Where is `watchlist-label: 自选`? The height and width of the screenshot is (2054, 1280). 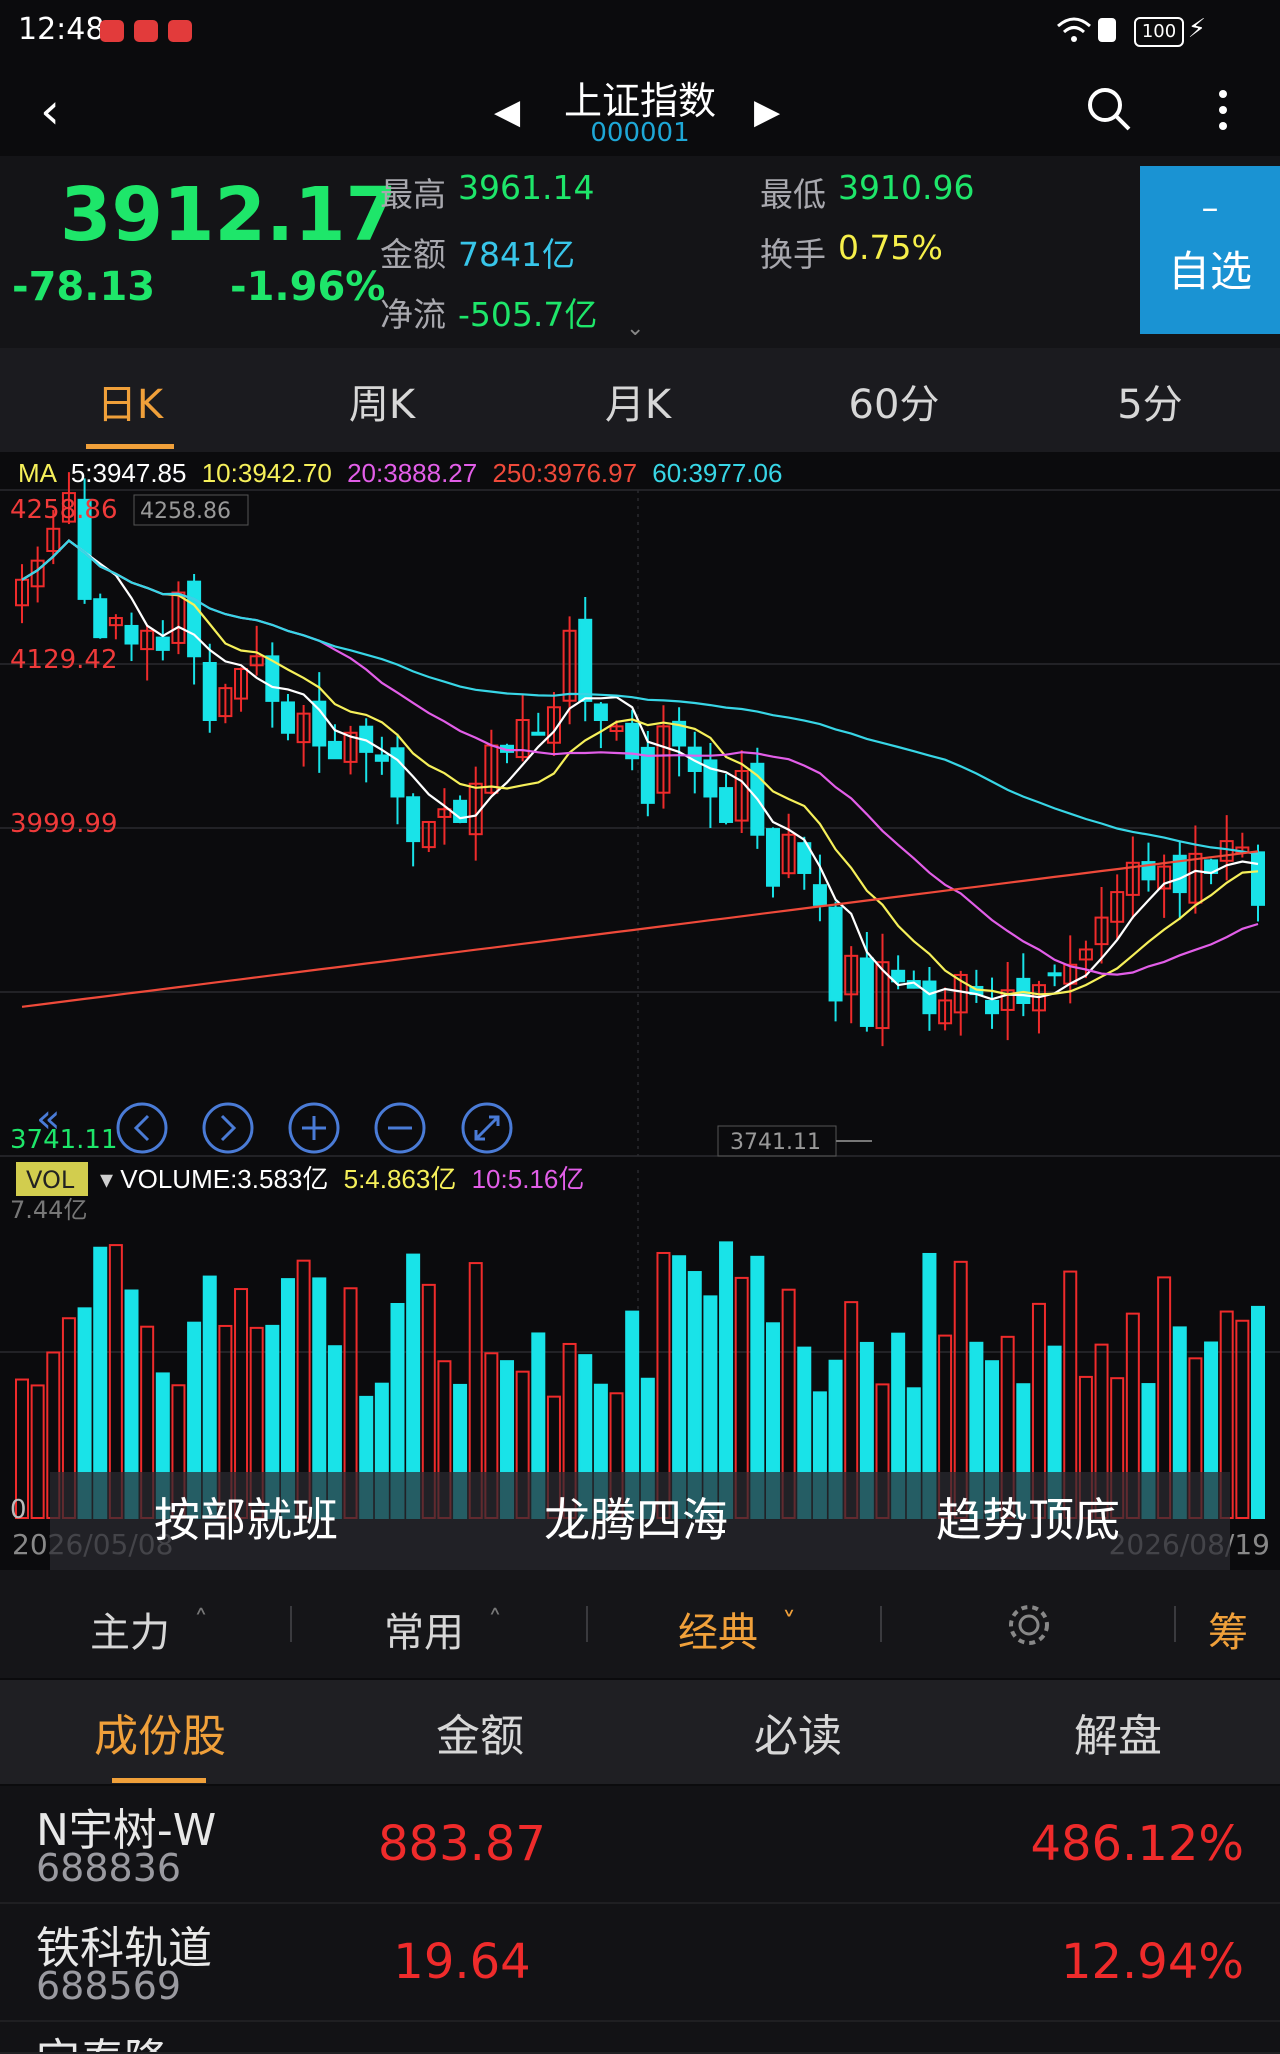
watchlist-label: 自选 is located at coordinates (1209, 271).